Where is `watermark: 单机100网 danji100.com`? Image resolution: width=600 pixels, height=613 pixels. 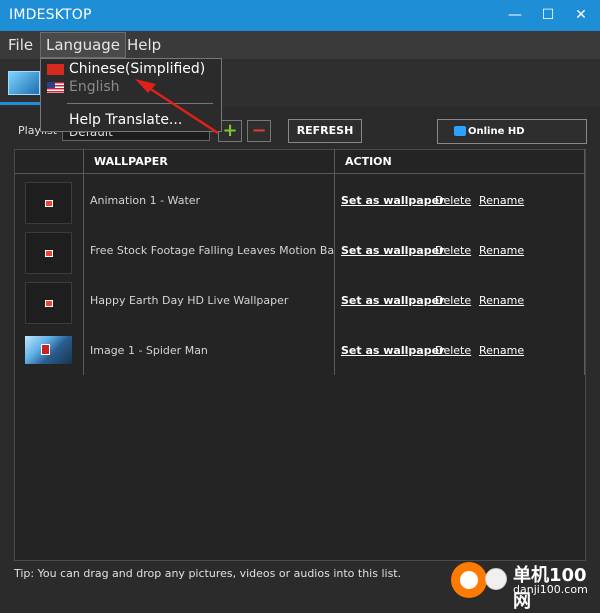 watermark: 单机100网 danji100.com is located at coordinates (525, 586).